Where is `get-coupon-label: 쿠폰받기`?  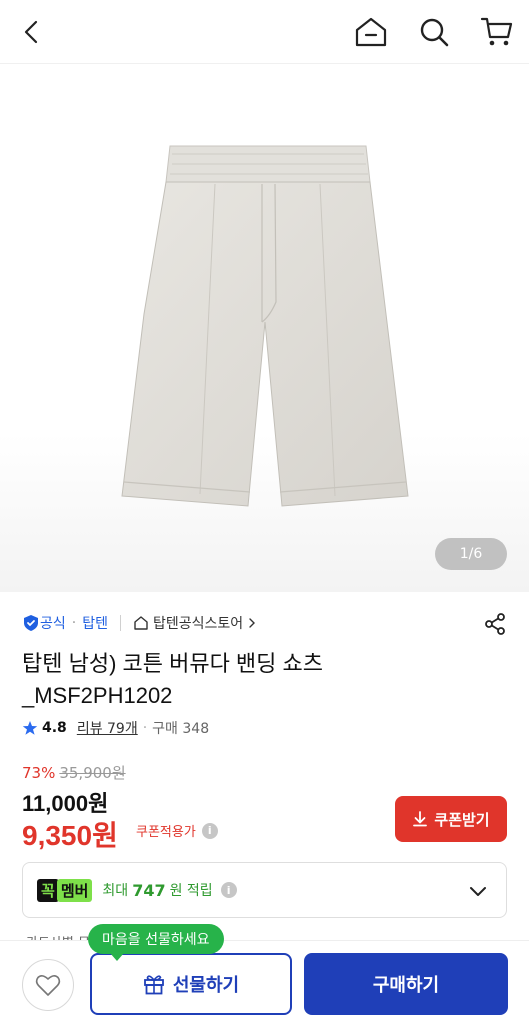 get-coupon-label: 쿠폰받기 is located at coordinates (462, 819).